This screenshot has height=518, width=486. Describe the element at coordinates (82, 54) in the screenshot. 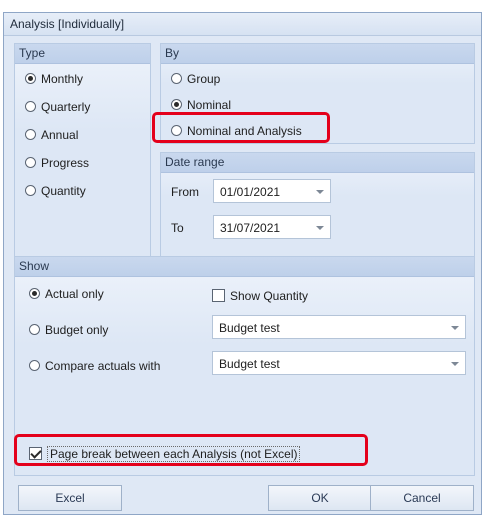

I see `type-group-header: Type` at that location.